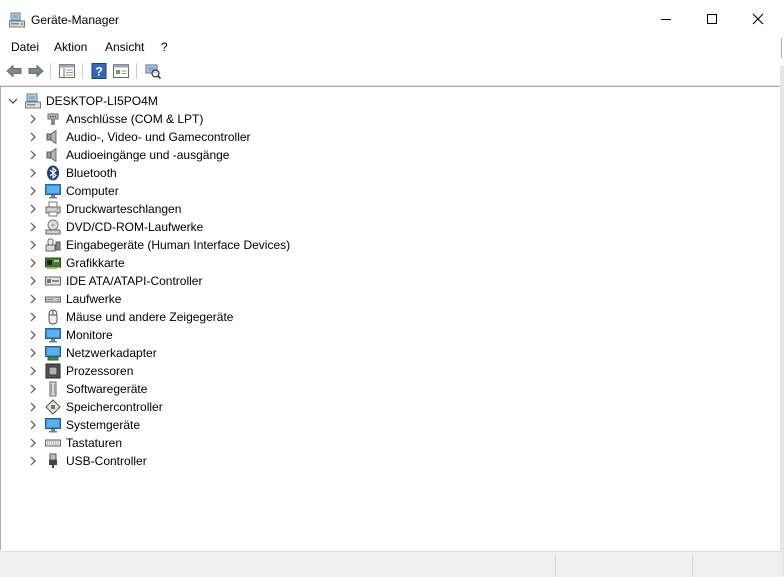  I want to click on back-arrow-icon, so click(14, 71).